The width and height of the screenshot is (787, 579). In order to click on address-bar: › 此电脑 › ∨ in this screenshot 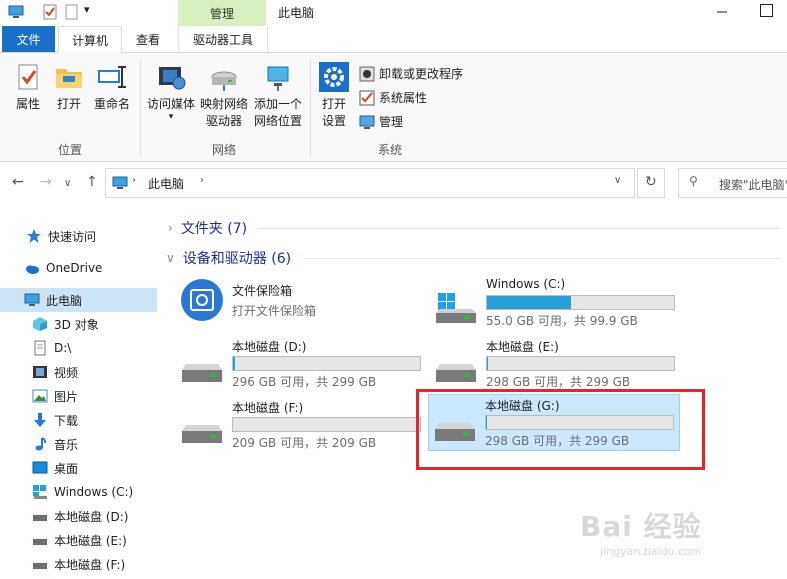, I will do `click(370, 183)`.